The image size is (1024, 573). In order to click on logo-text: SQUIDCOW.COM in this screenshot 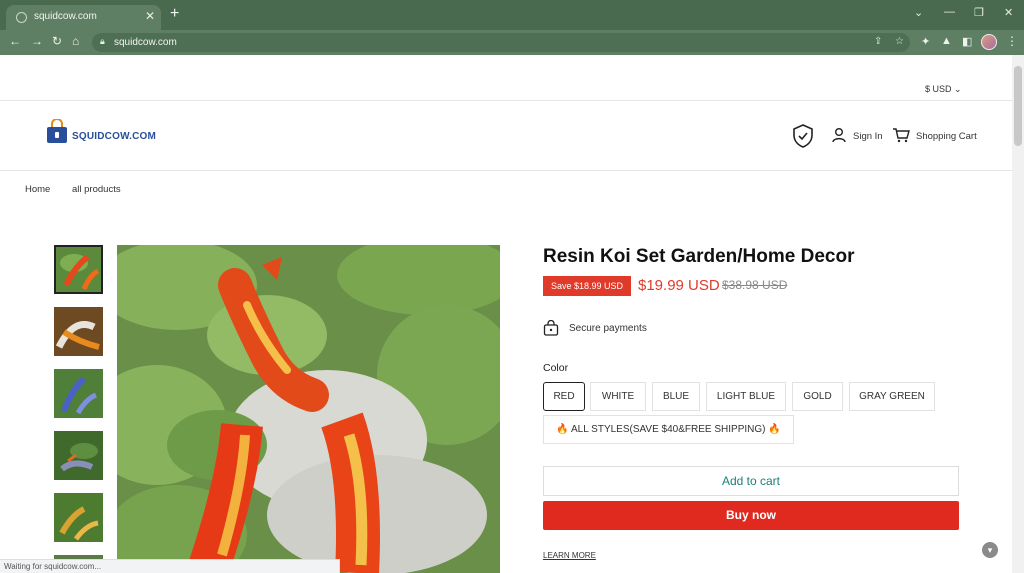, I will do `click(114, 136)`.